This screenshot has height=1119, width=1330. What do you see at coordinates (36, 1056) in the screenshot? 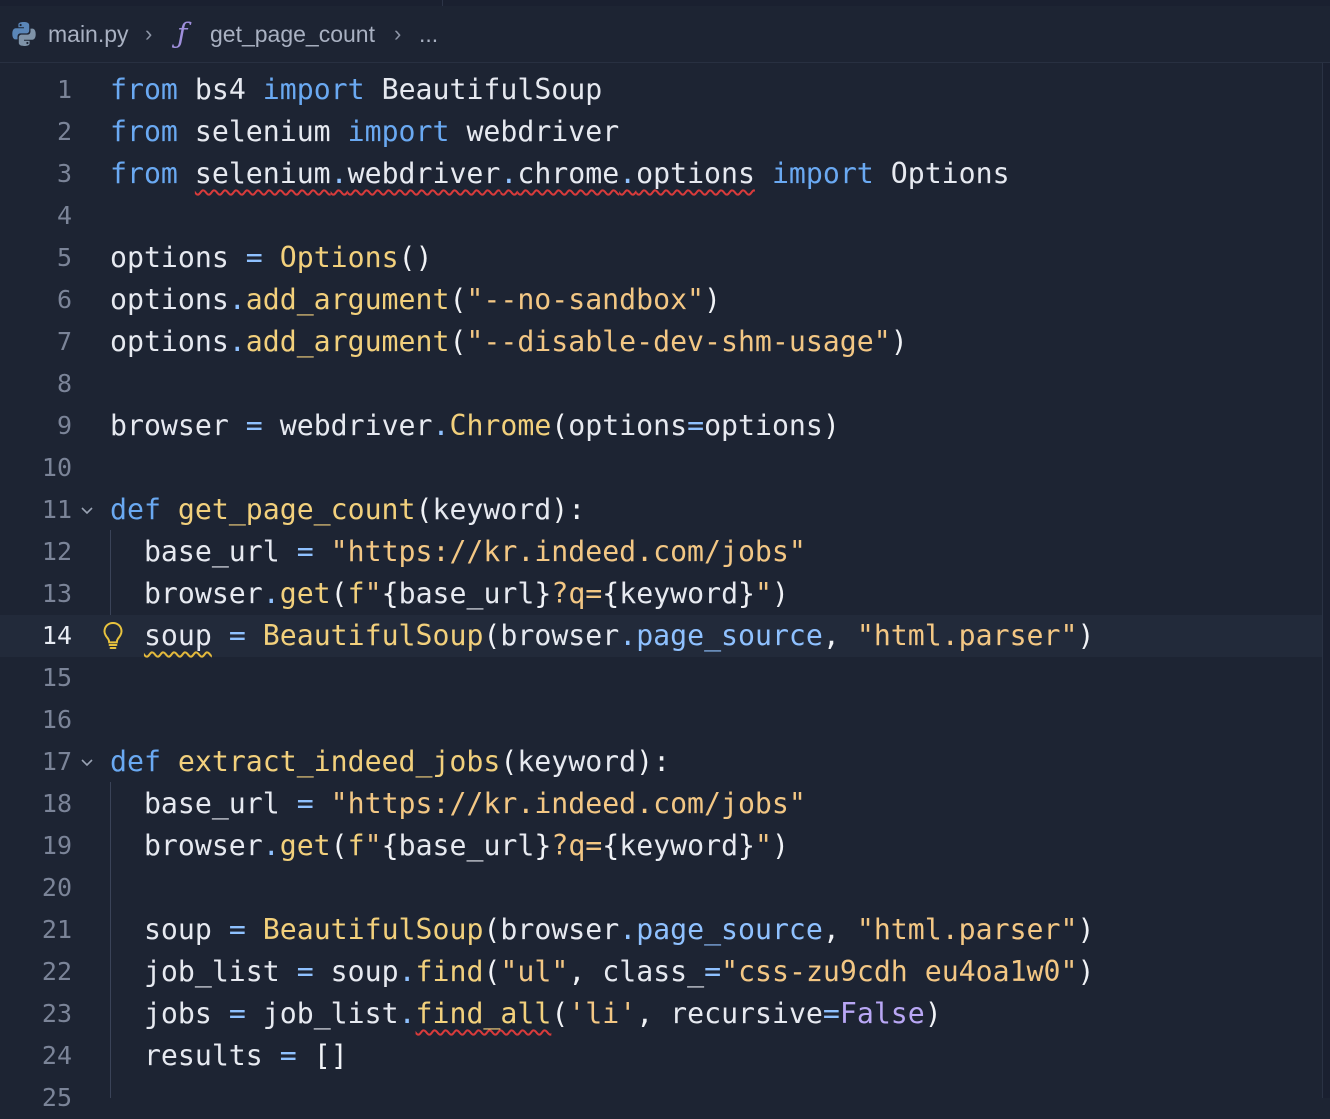
I see `line-number: 24` at bounding box center [36, 1056].